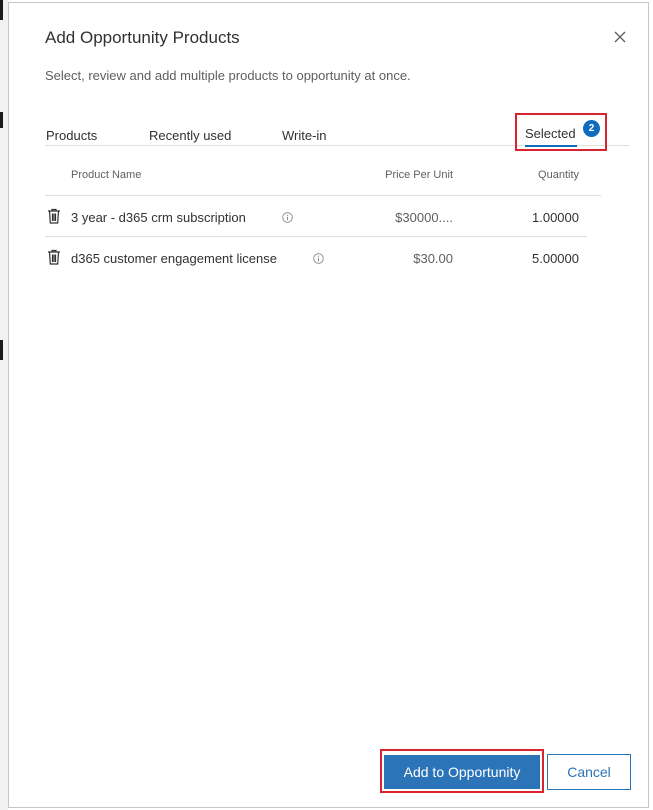  I want to click on column-header-price: Price Per Unit, so click(419, 175).